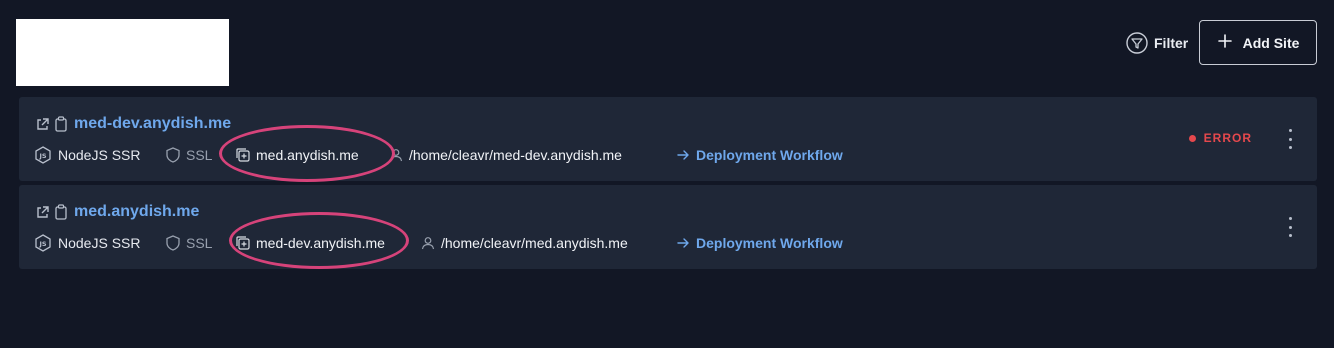 The height and width of the screenshot is (348, 1334). Describe the element at coordinates (307, 155) in the screenshot. I see `domain-label: med.anydish.me` at that location.